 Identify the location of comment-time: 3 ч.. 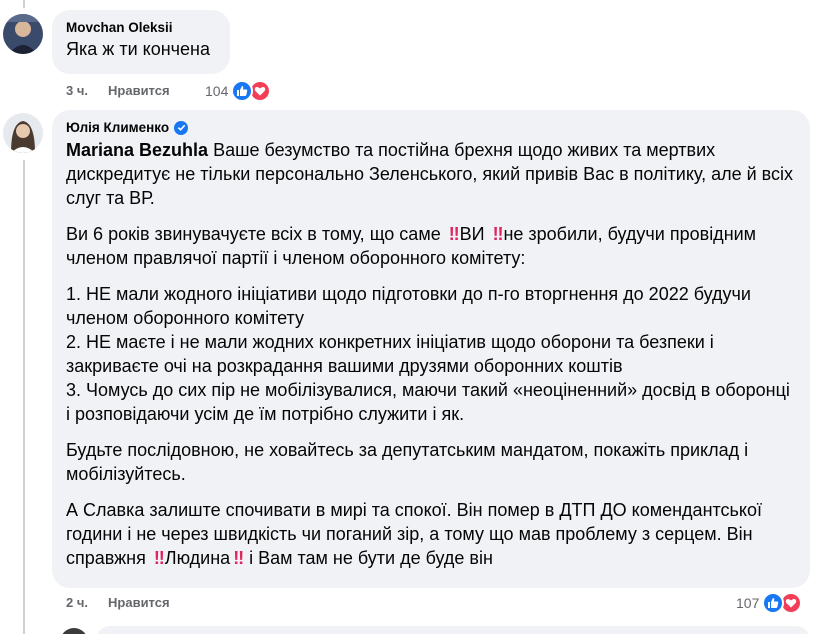
(77, 90).